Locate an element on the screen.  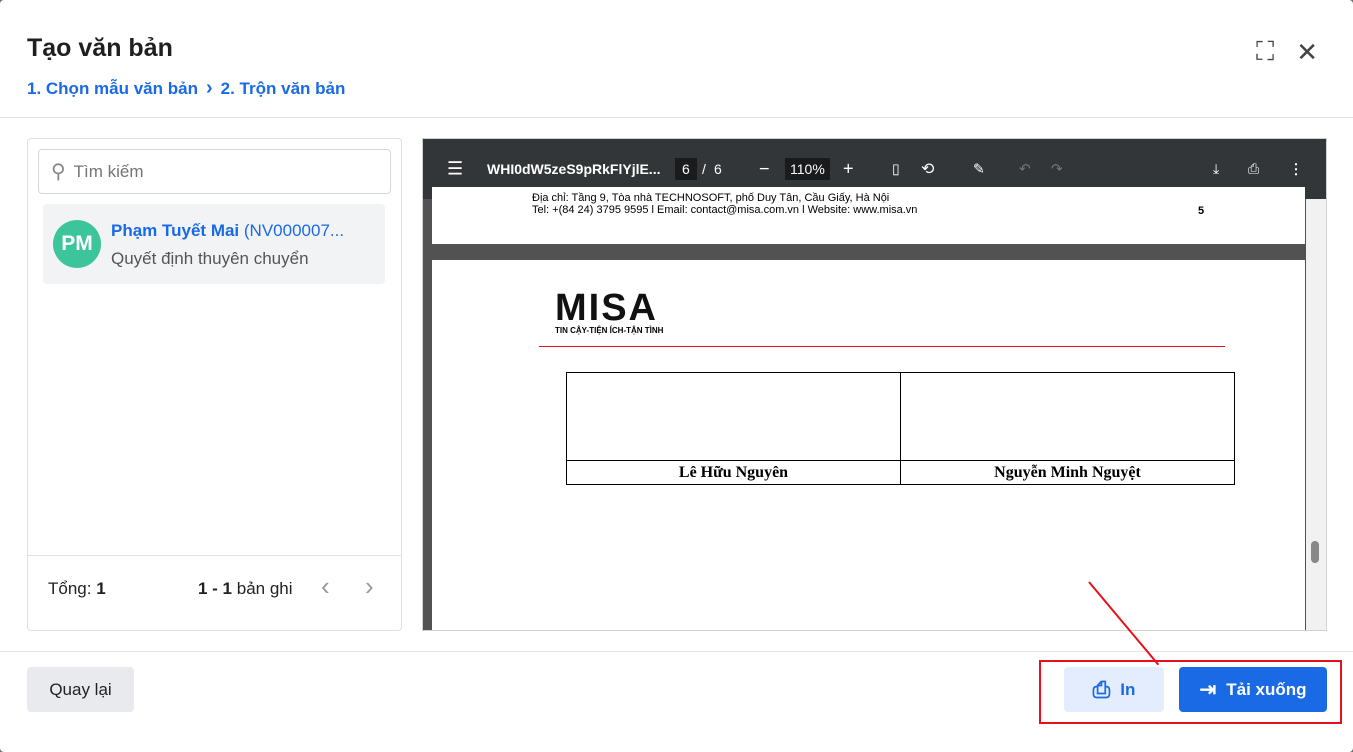
misa-logo: MISA TIN CẬY-TIỆN ÍCH-TẬN TÌNH is located at coordinates (609, 311).